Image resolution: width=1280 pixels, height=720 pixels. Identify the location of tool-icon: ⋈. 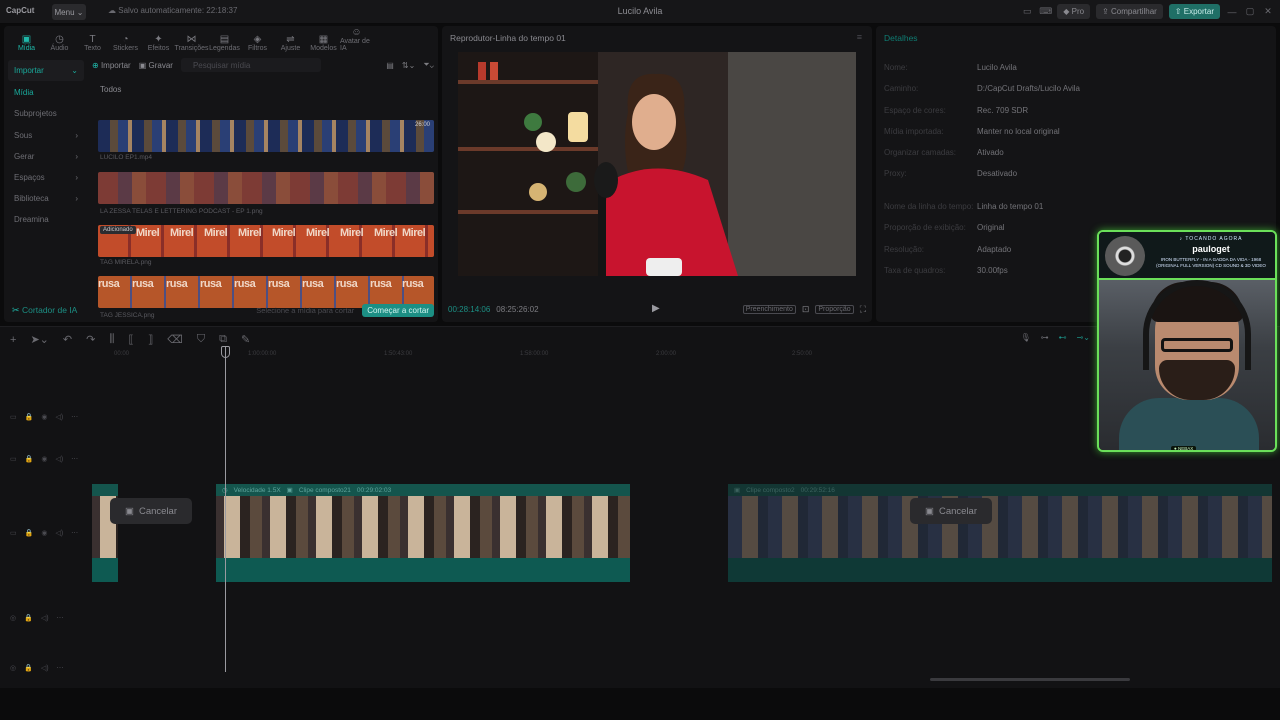
(191, 39).